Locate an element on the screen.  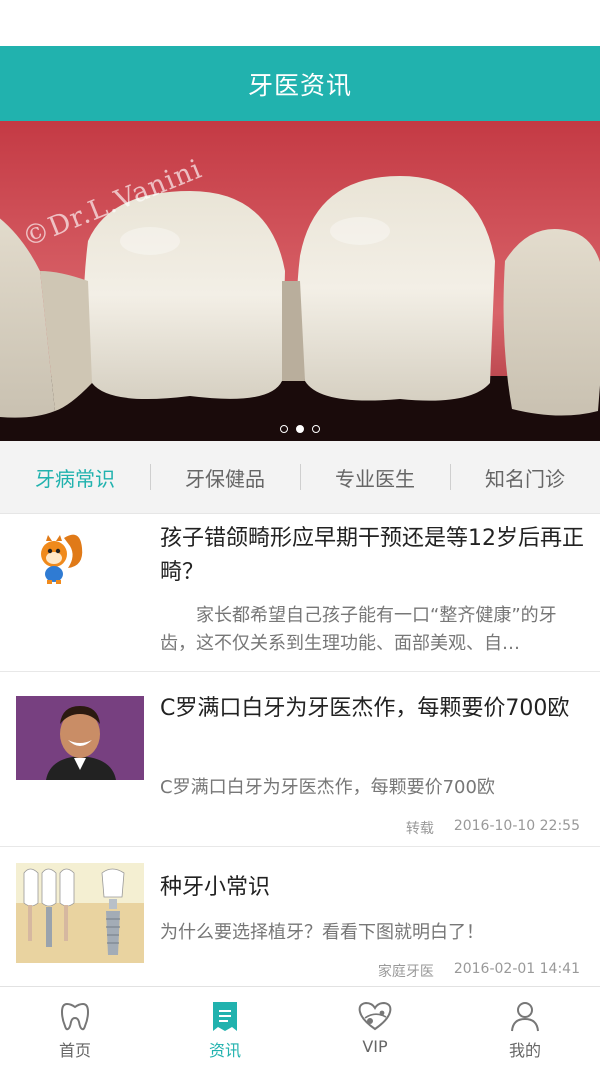
status-bar is located at coordinates (300, 23).